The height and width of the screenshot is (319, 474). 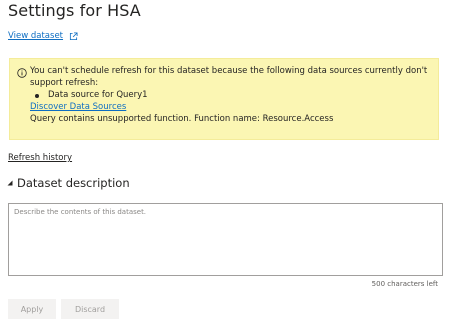 What do you see at coordinates (36, 36) in the screenshot?
I see `view-dataset-label: View dataset` at bounding box center [36, 36].